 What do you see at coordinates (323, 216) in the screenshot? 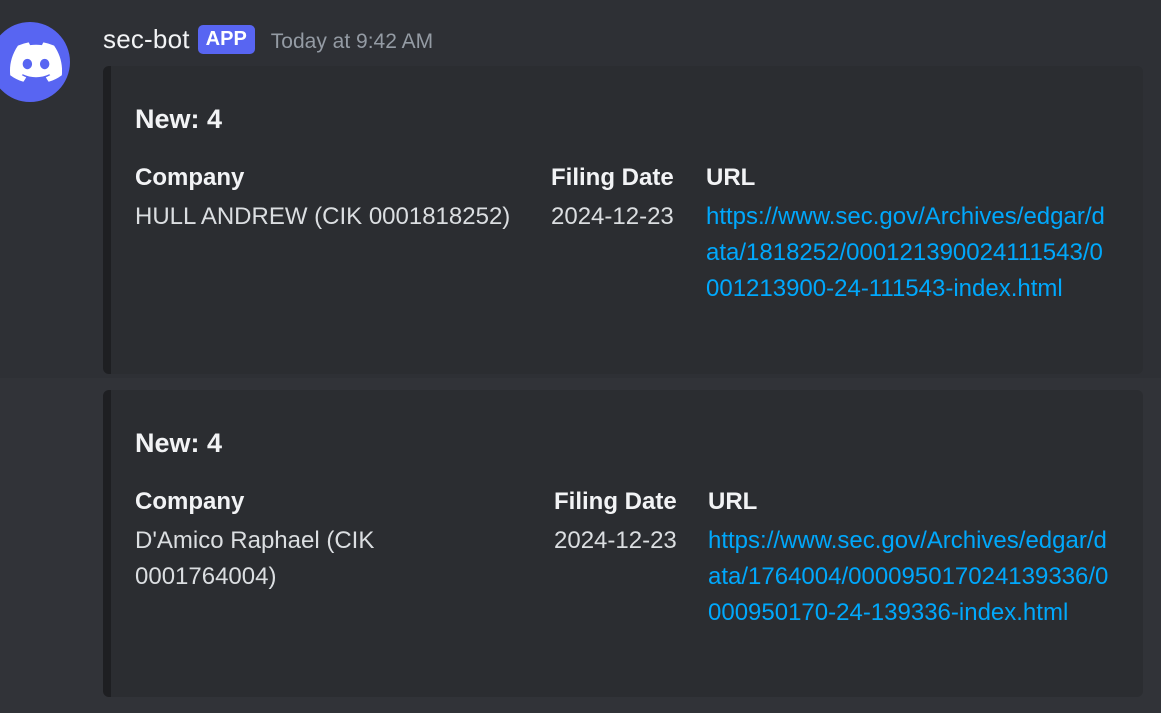
I see `field-value-company: HULL ANDREW (CIK 0001818252)` at bounding box center [323, 216].